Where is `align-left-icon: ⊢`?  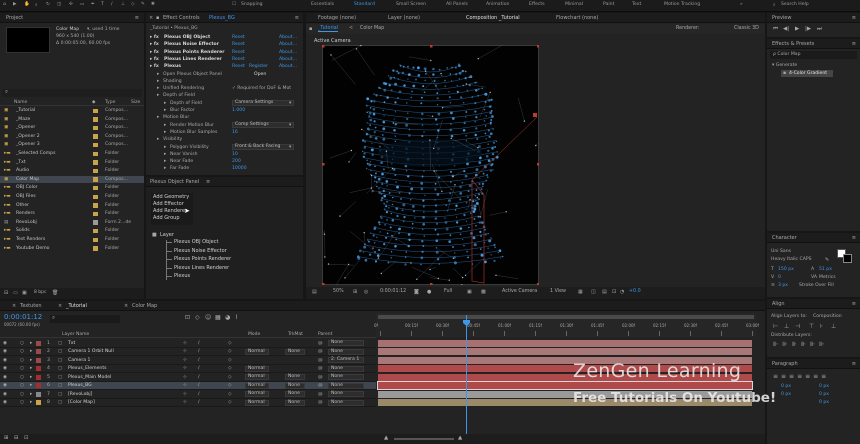
align-left-icon: ⊢ is located at coordinates (775, 326).